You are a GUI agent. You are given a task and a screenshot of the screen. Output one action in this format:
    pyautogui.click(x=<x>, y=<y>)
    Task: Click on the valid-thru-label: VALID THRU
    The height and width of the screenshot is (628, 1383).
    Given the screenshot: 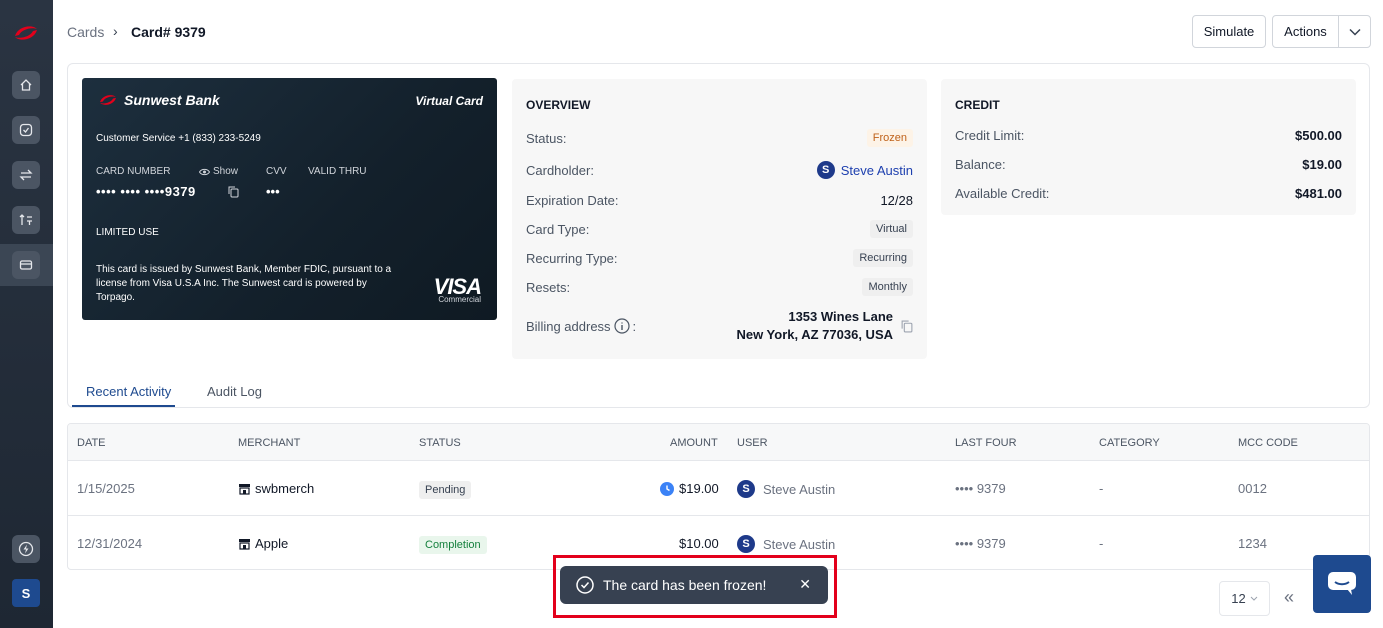 What is the action you would take?
    pyautogui.click(x=337, y=171)
    